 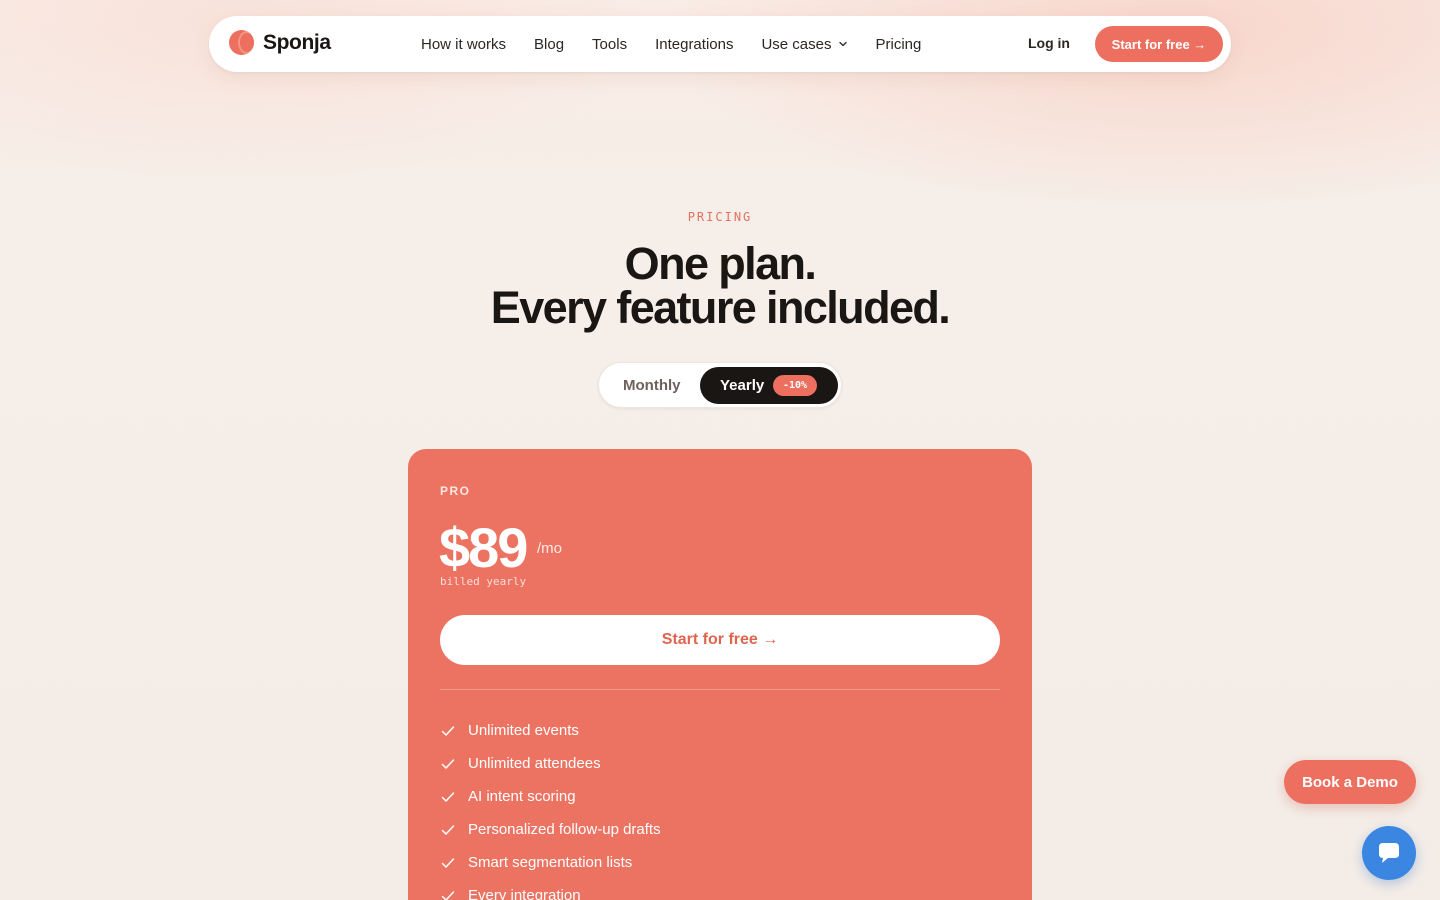 I want to click on login-link: Log in, so click(x=1049, y=43).